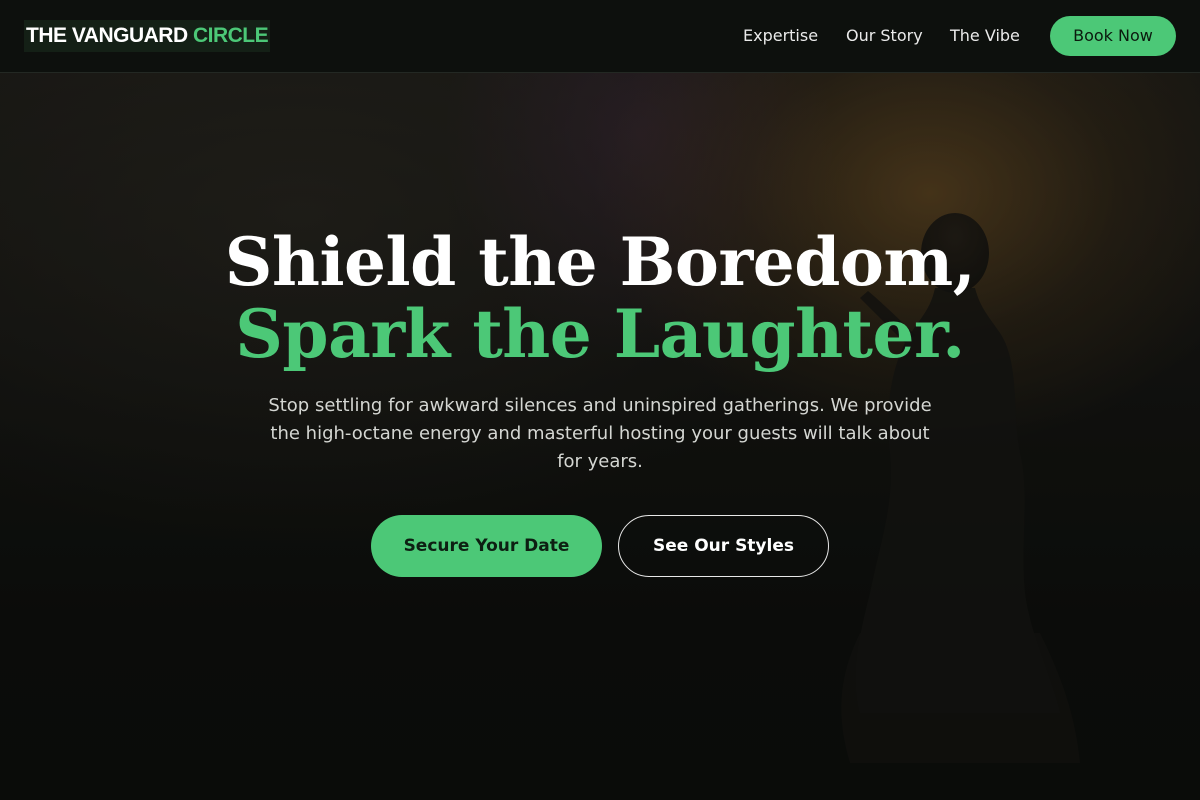  I want to click on hero-headline-line2: Spark the Laughter., so click(600, 334).